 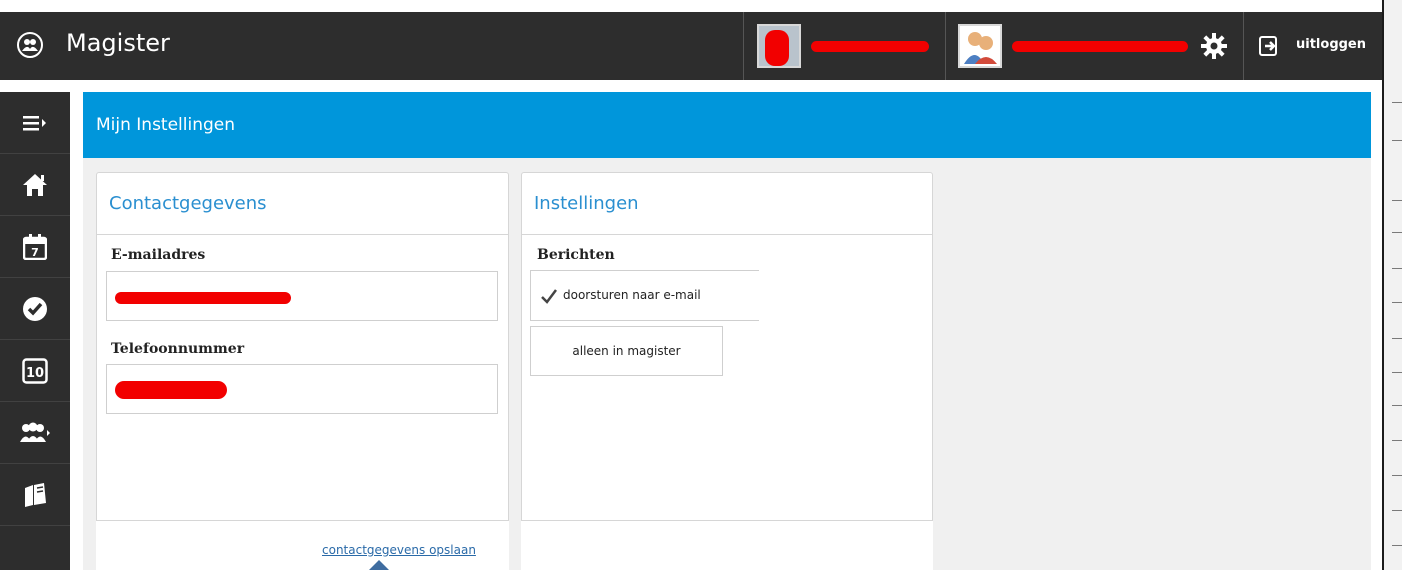 What do you see at coordinates (203, 298) in the screenshot?
I see `email-redaction` at bounding box center [203, 298].